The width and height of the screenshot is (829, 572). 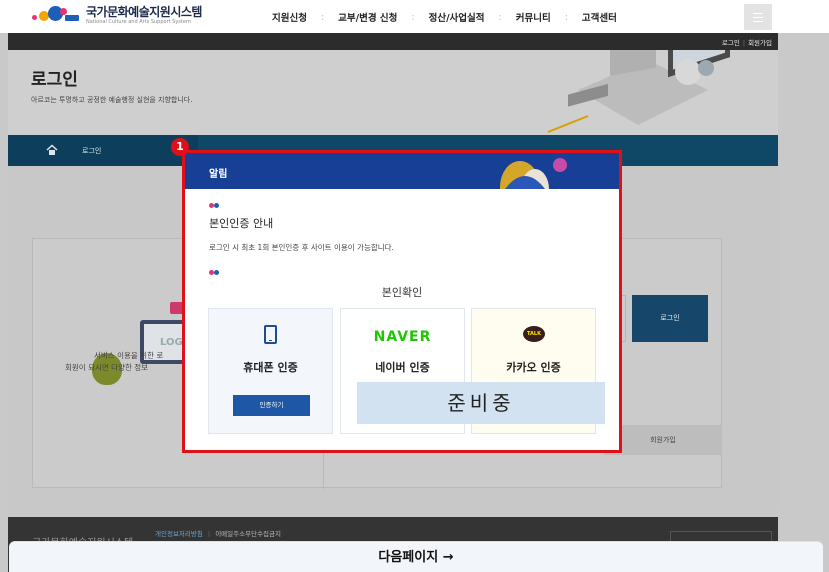 I want to click on privacy-policy-link: 개인정보처리방침, so click(x=179, y=534).